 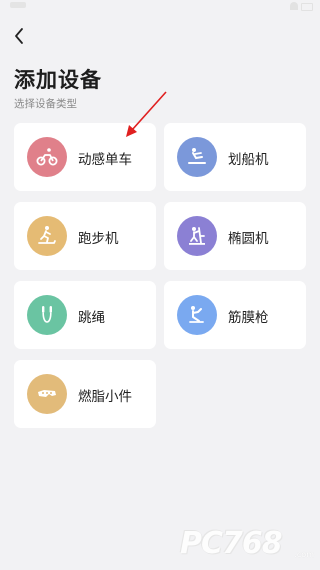 I want to click on watermark-text: PC768, so click(x=231, y=543).